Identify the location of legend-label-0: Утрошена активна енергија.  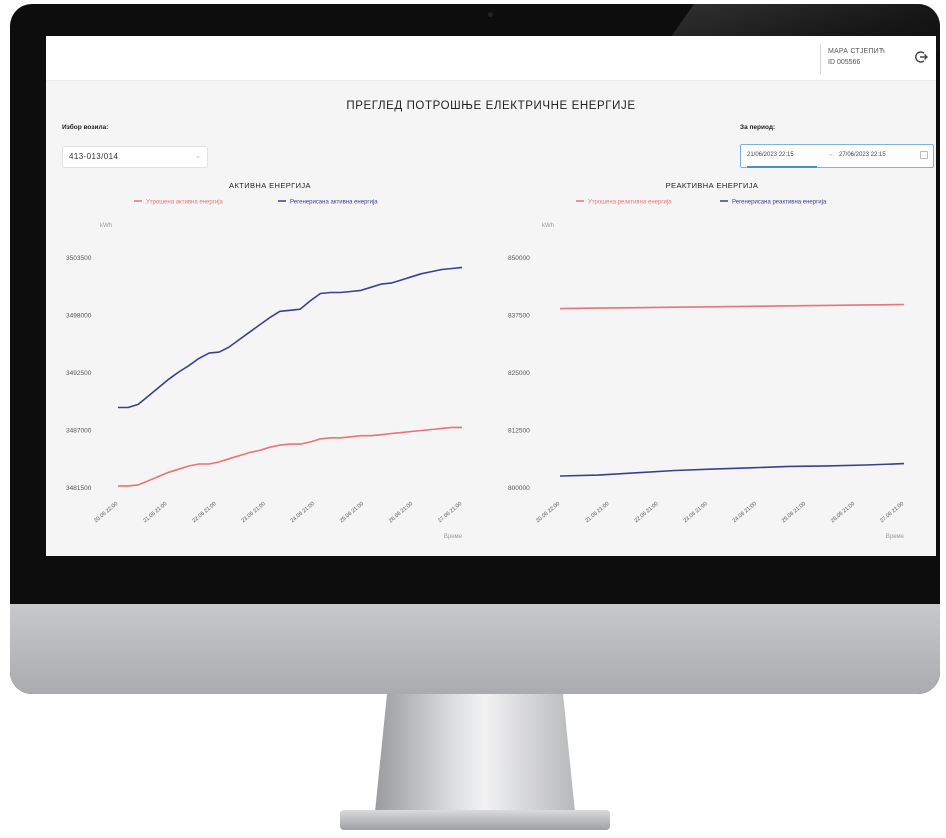
(185, 203).